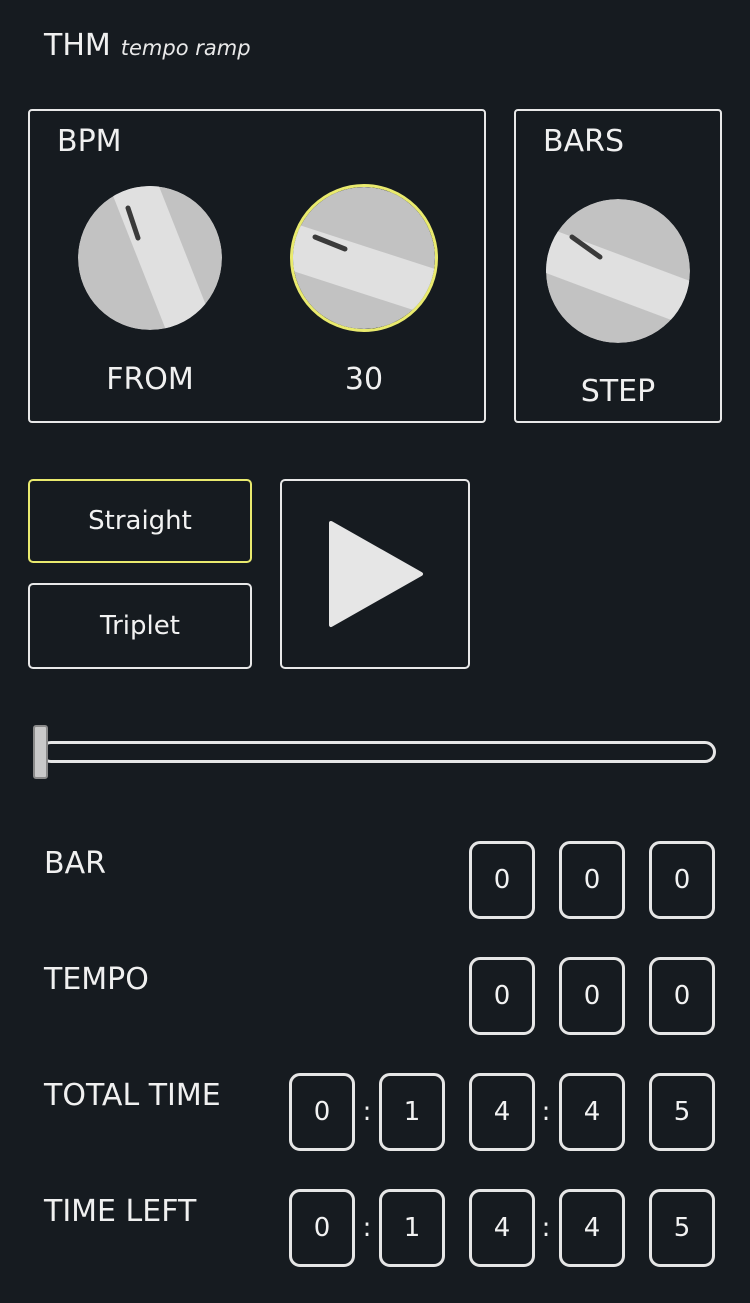  I want to click on app-title-text: THM, so click(77, 45).